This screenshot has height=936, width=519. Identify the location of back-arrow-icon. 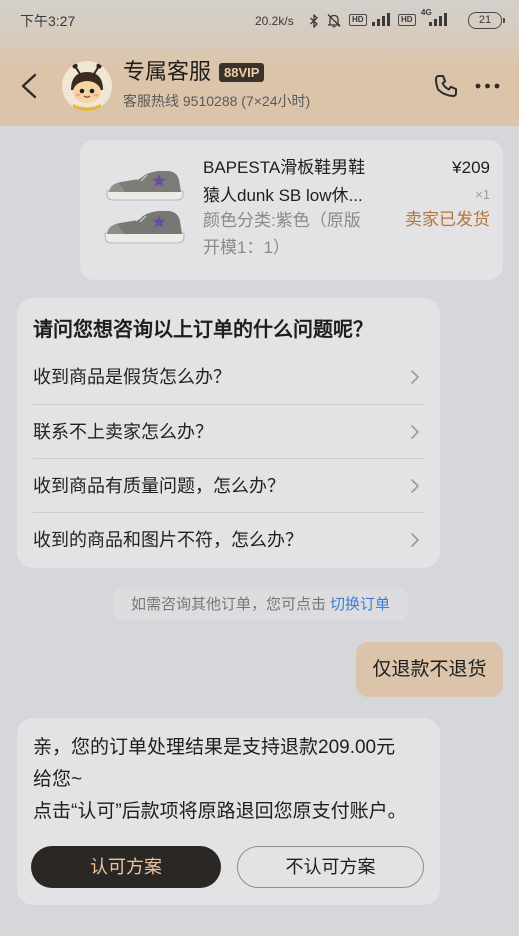
(30, 86).